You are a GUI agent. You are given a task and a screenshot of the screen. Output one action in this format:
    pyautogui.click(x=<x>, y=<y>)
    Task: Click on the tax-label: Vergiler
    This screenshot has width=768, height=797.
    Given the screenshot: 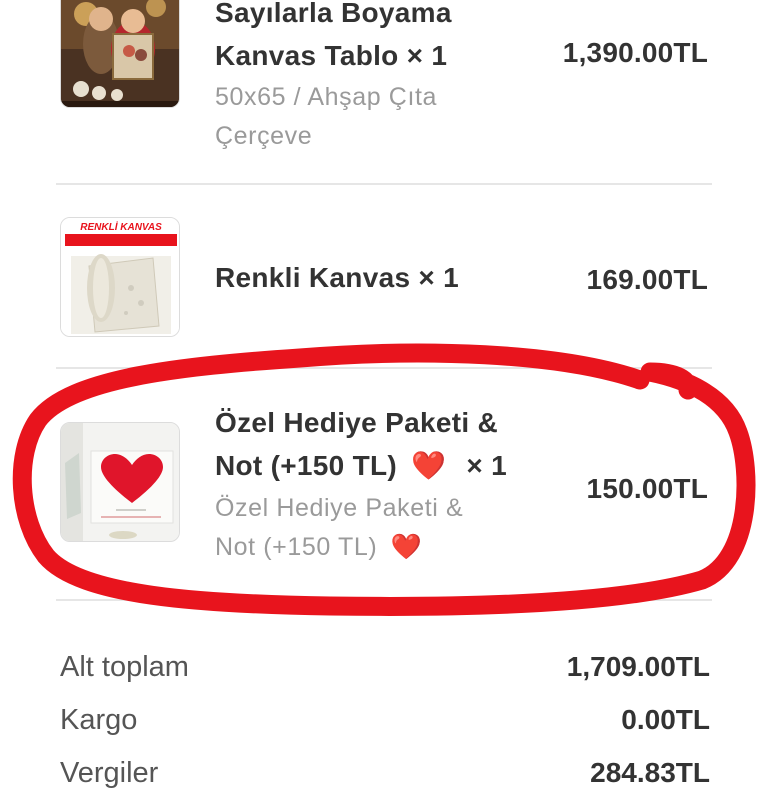 What is the action you would take?
    pyautogui.click(x=109, y=773)
    